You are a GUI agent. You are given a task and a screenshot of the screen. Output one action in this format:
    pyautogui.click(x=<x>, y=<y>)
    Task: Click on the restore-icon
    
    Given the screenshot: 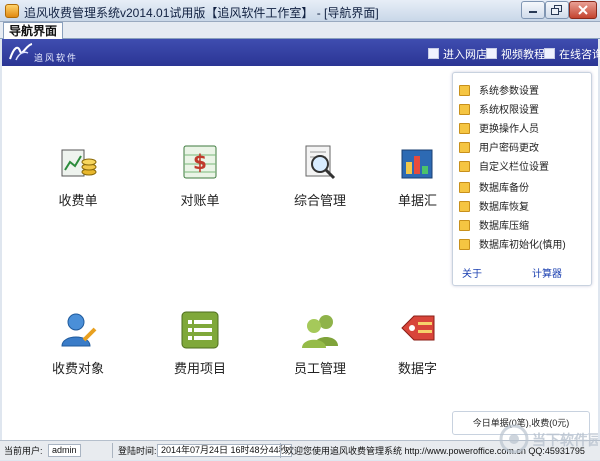 What is the action you would take?
    pyautogui.click(x=556, y=10)
    